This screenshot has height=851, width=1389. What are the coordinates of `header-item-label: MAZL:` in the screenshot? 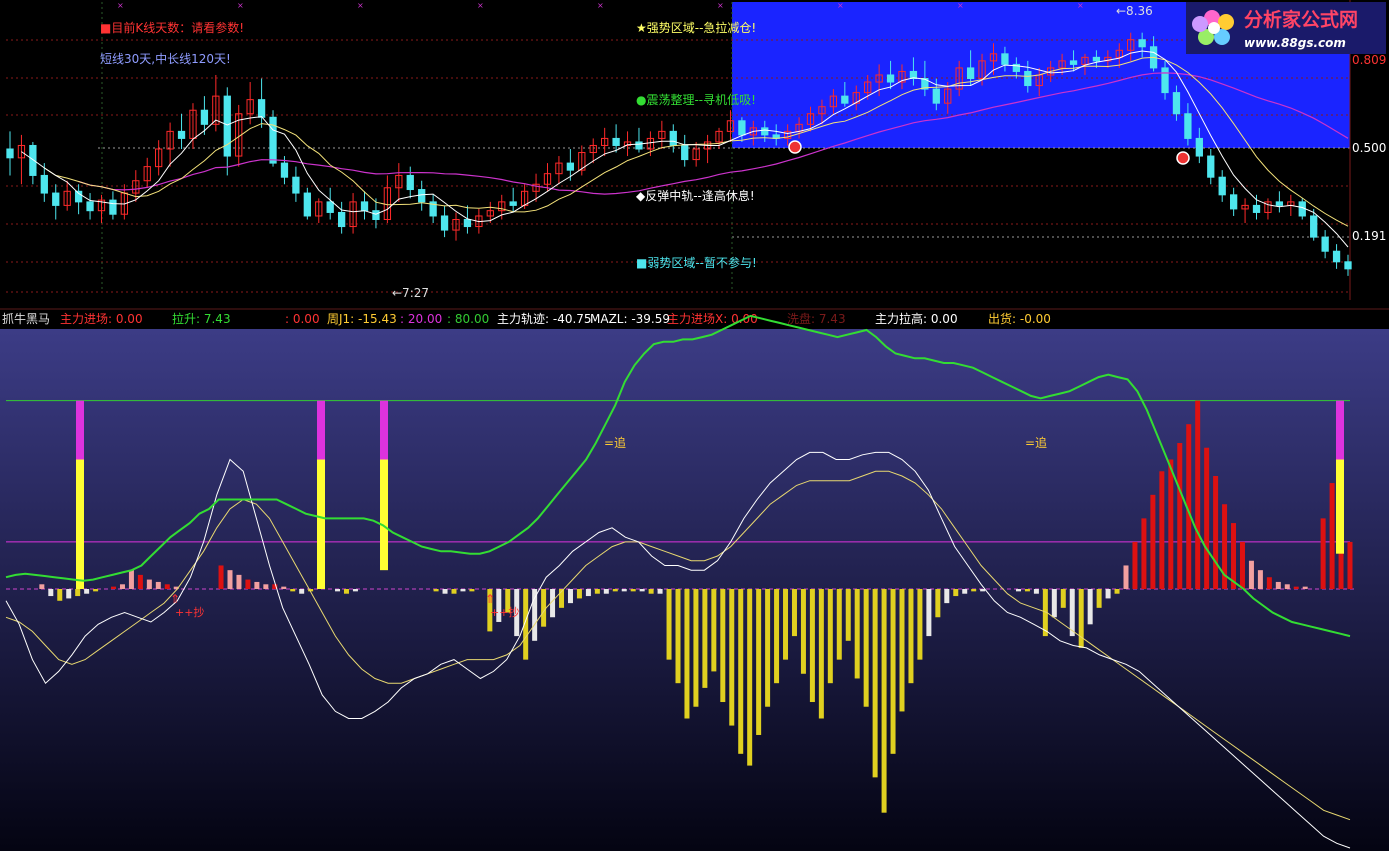 It's located at (609, 319).